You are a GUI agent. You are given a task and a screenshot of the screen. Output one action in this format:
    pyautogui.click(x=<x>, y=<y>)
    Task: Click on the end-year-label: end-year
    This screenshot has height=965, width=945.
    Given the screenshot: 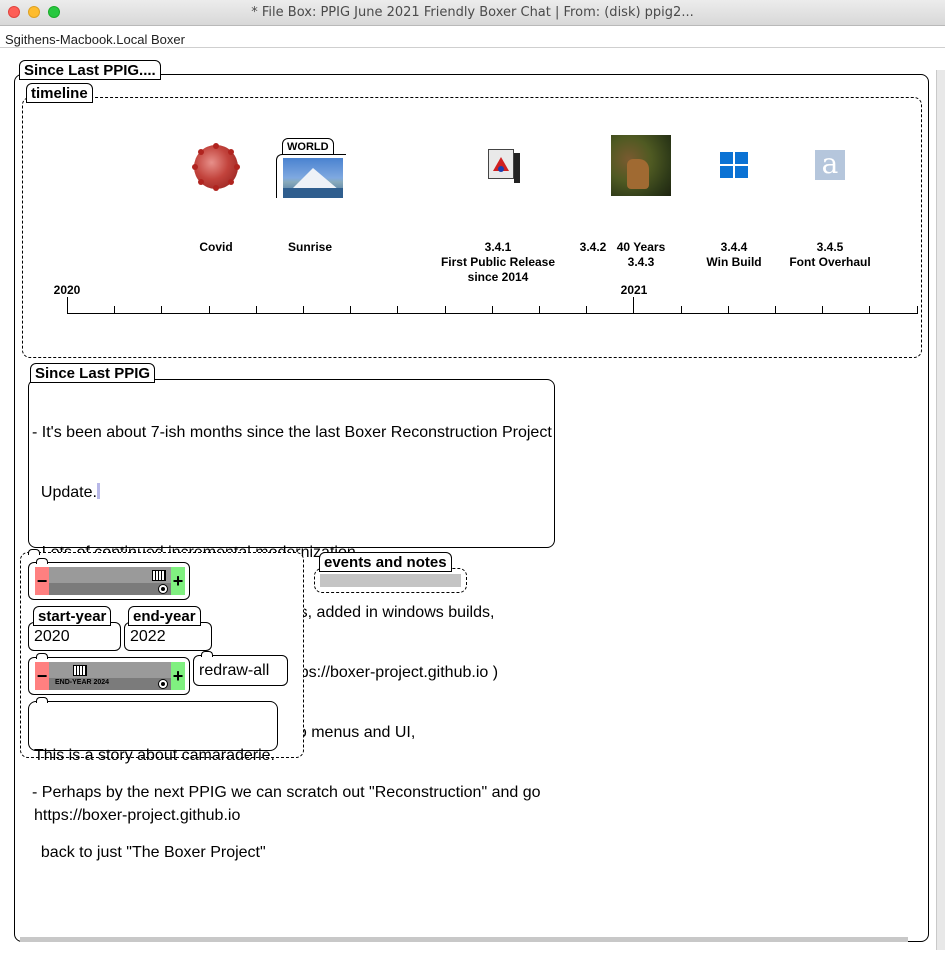 What is the action you would take?
    pyautogui.click(x=164, y=616)
    